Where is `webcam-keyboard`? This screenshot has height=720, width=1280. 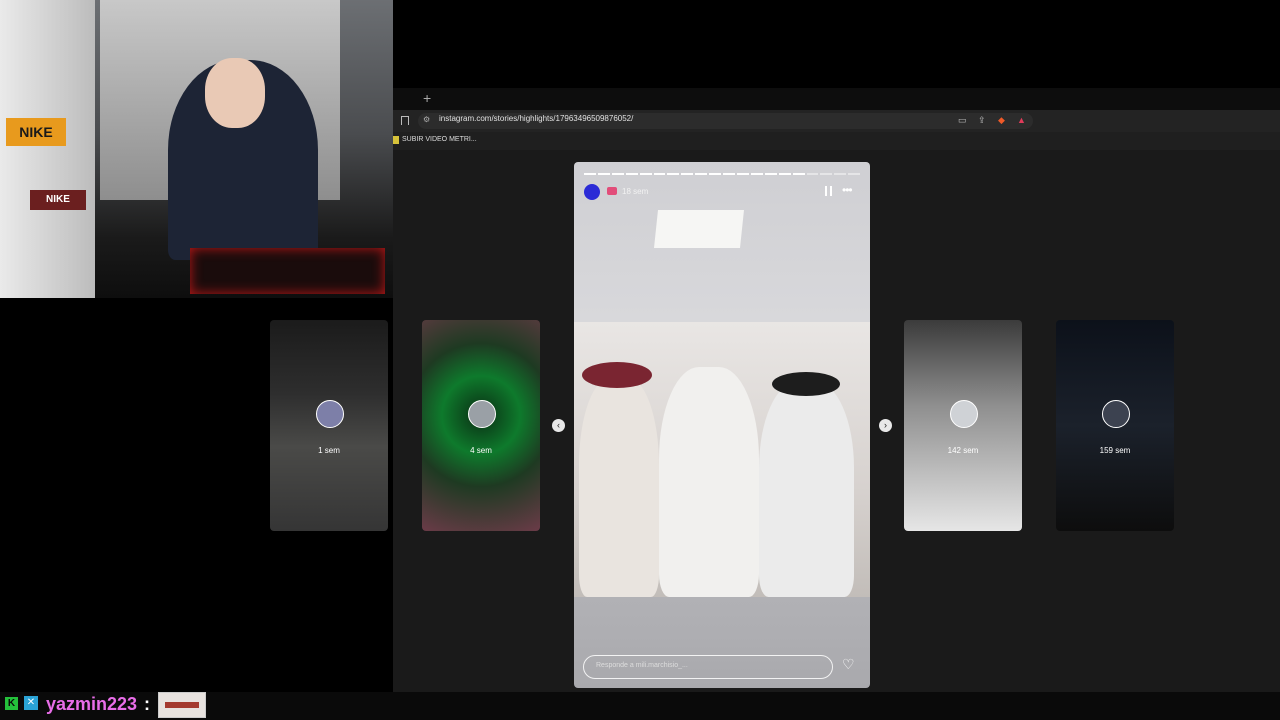 webcam-keyboard is located at coordinates (287, 271).